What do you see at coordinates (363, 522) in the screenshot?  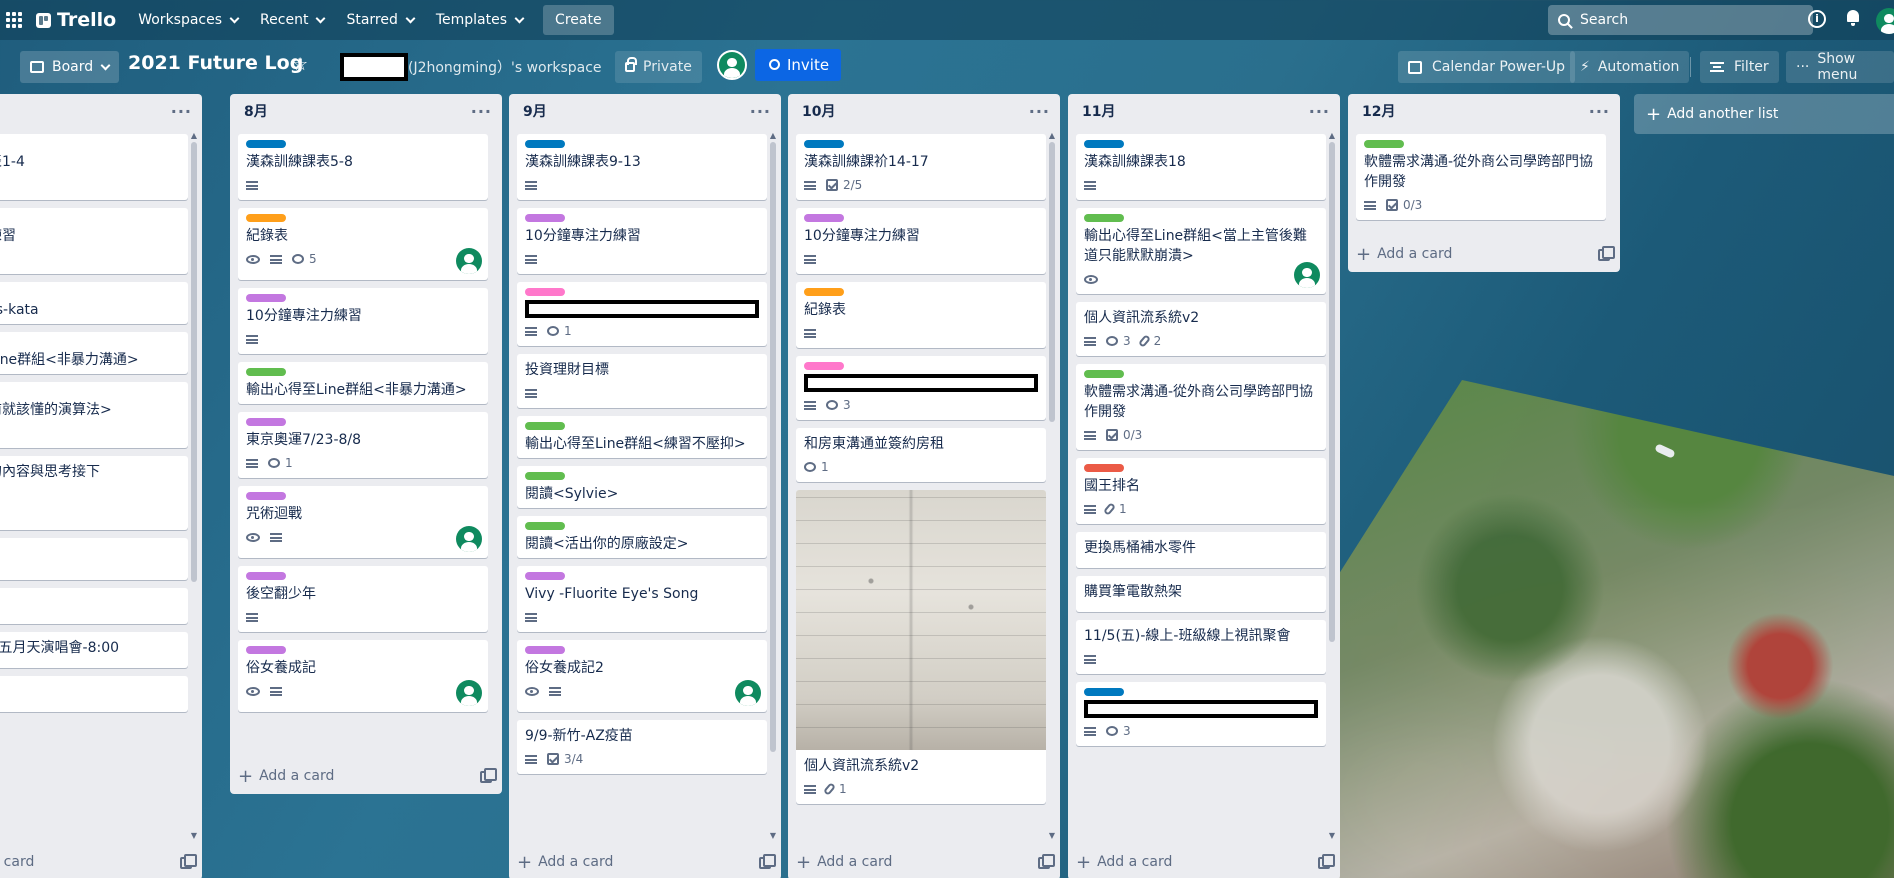 I see `card: 咒術迴戰` at bounding box center [363, 522].